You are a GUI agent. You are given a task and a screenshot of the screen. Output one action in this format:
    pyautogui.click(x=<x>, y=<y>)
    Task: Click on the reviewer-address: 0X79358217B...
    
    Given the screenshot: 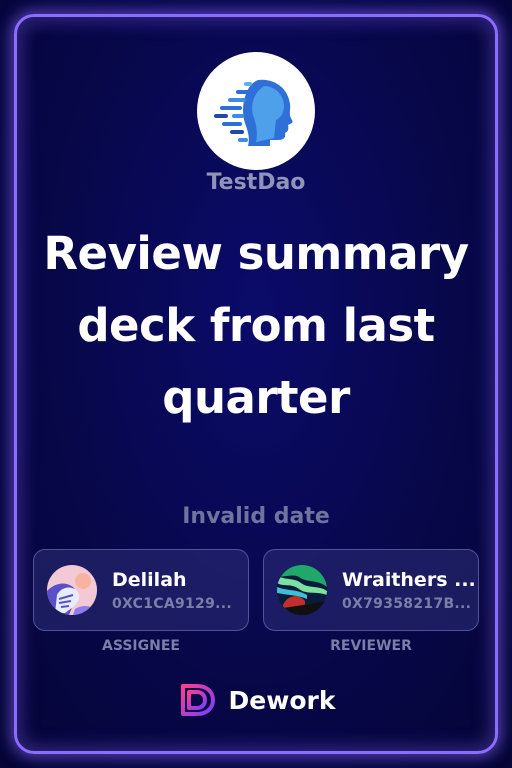 What is the action you would take?
    pyautogui.click(x=407, y=604)
    